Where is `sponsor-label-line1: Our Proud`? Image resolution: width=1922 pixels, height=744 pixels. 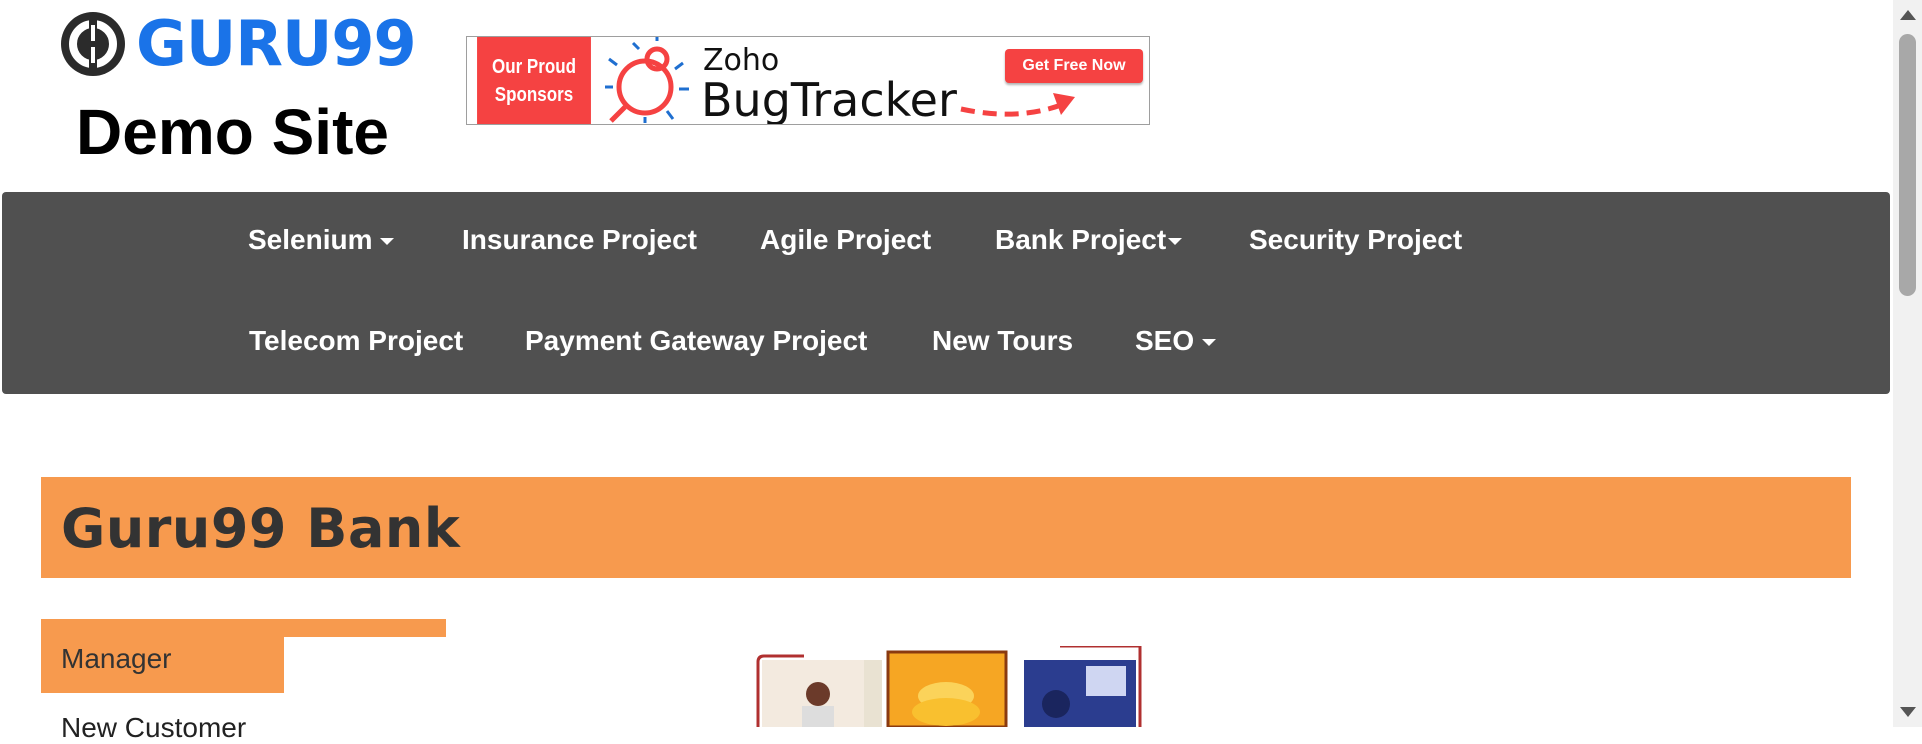 sponsor-label-line1: Our Proud is located at coordinates (534, 66).